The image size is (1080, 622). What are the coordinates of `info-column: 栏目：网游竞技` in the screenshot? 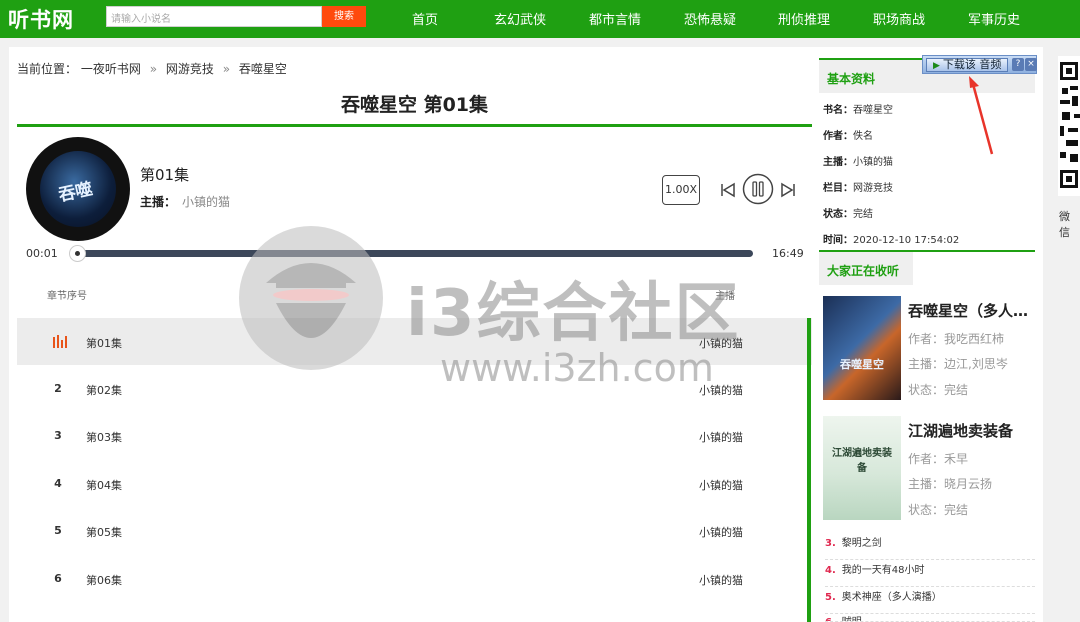 It's located at (858, 186).